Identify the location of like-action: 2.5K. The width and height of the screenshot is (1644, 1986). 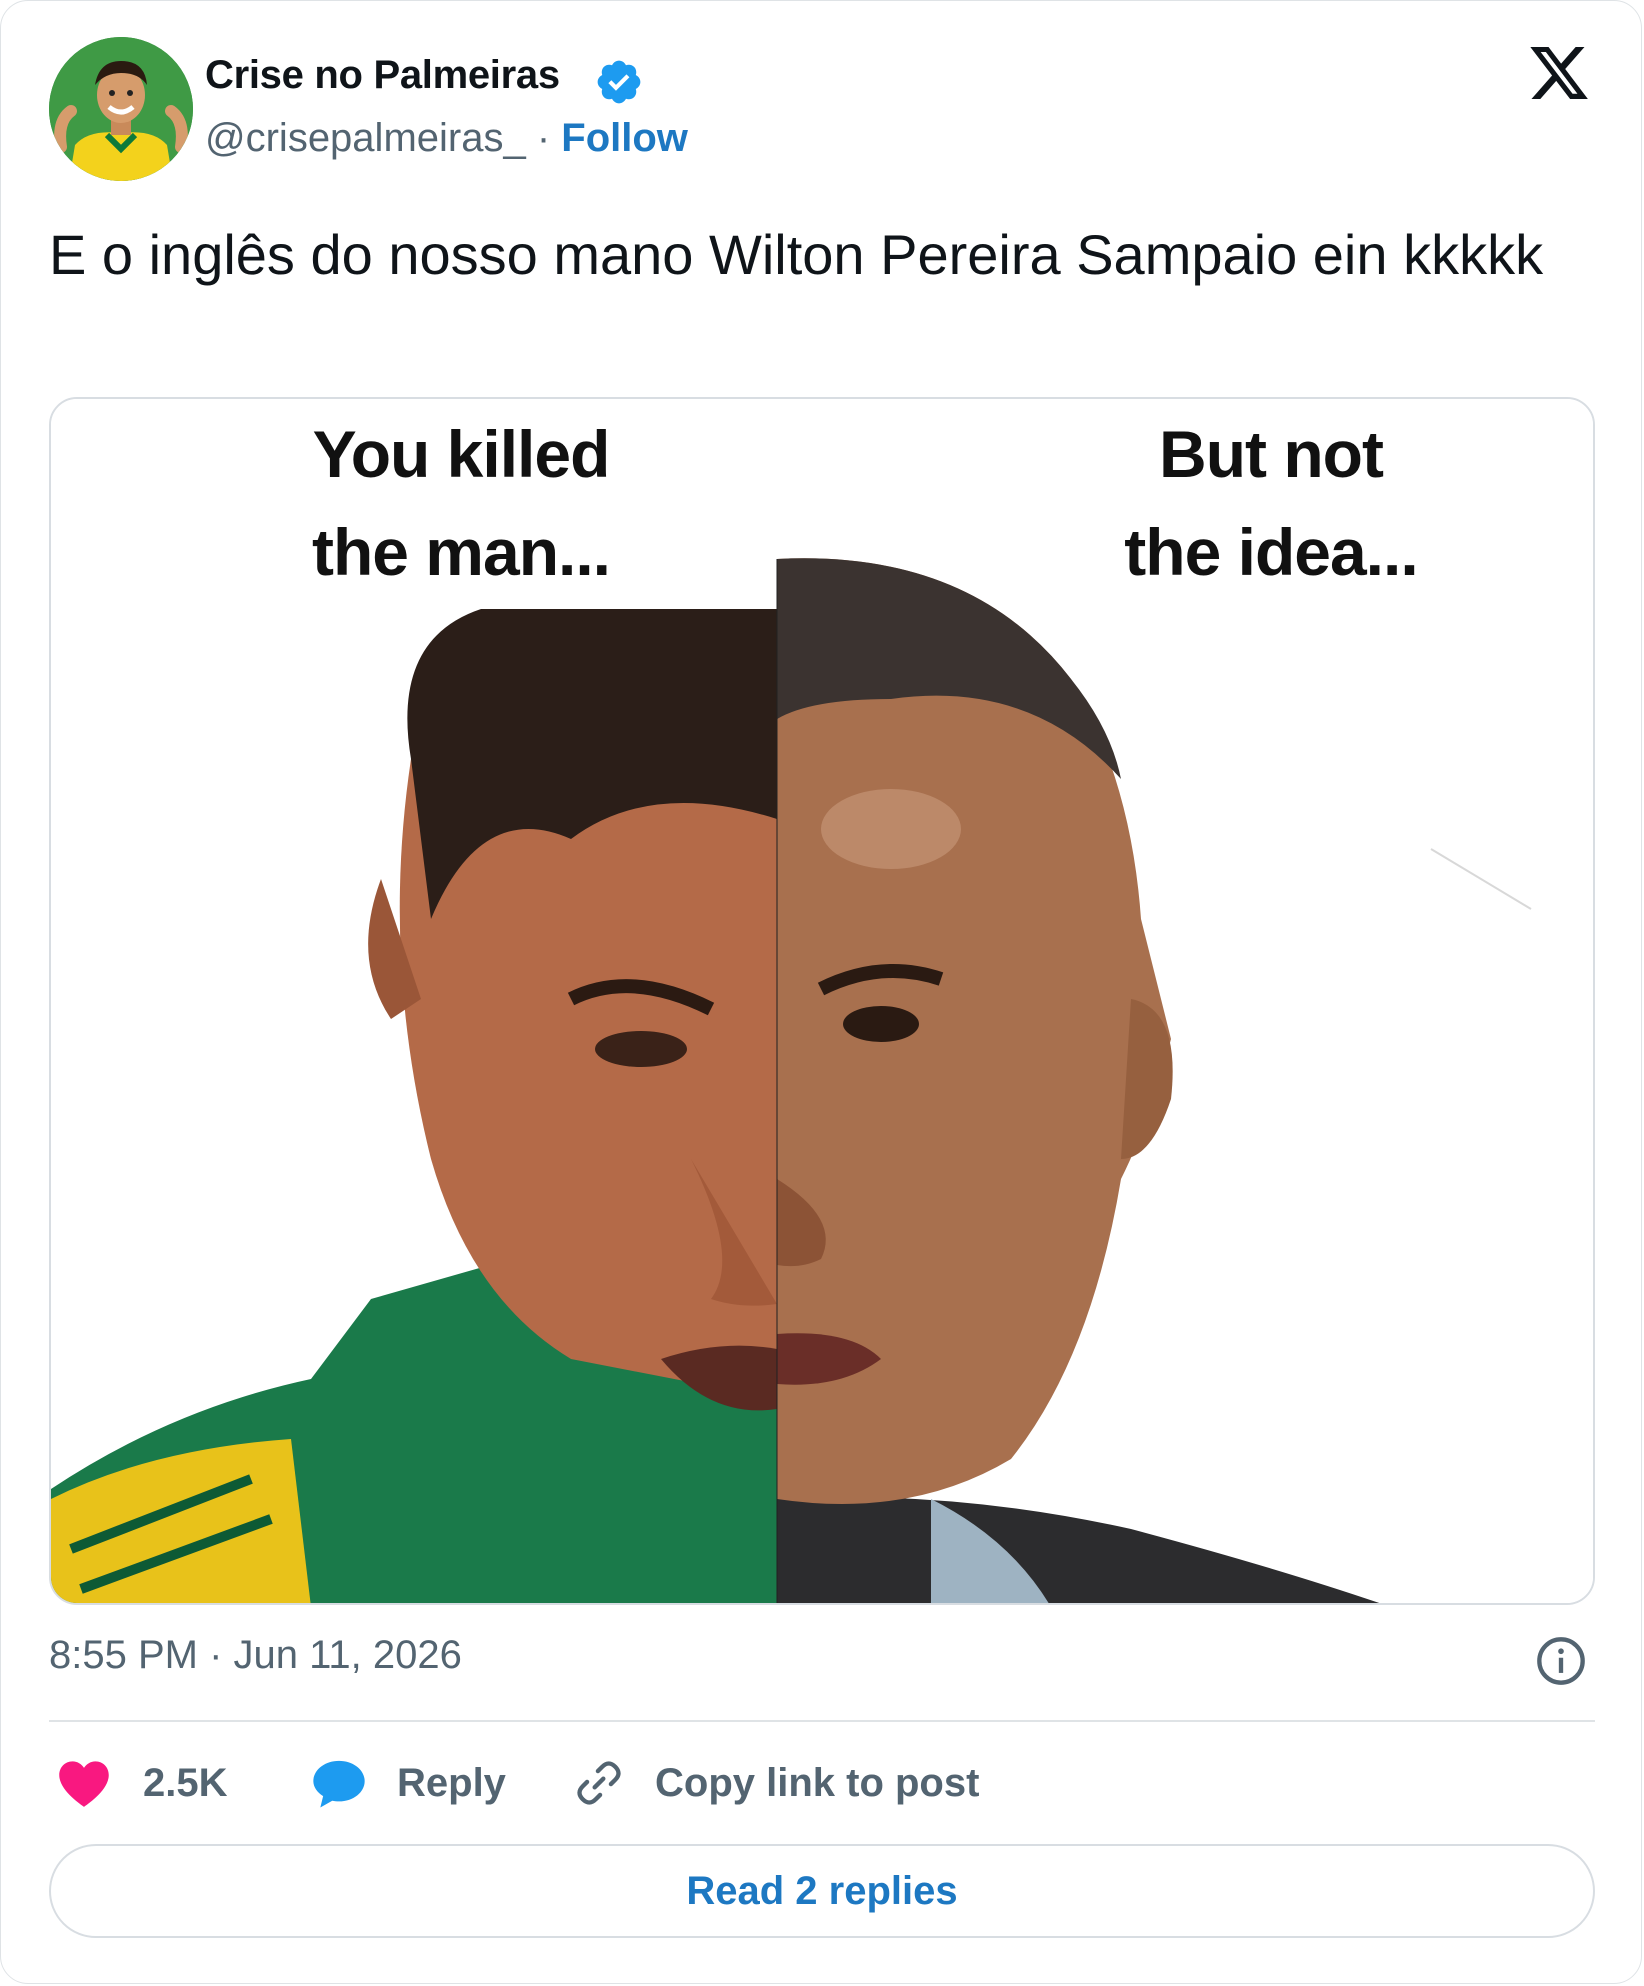
(142, 1783).